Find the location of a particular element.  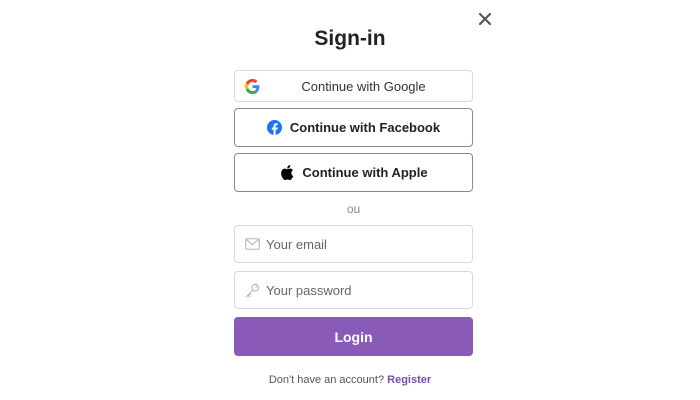

password-input is located at coordinates (361, 290).